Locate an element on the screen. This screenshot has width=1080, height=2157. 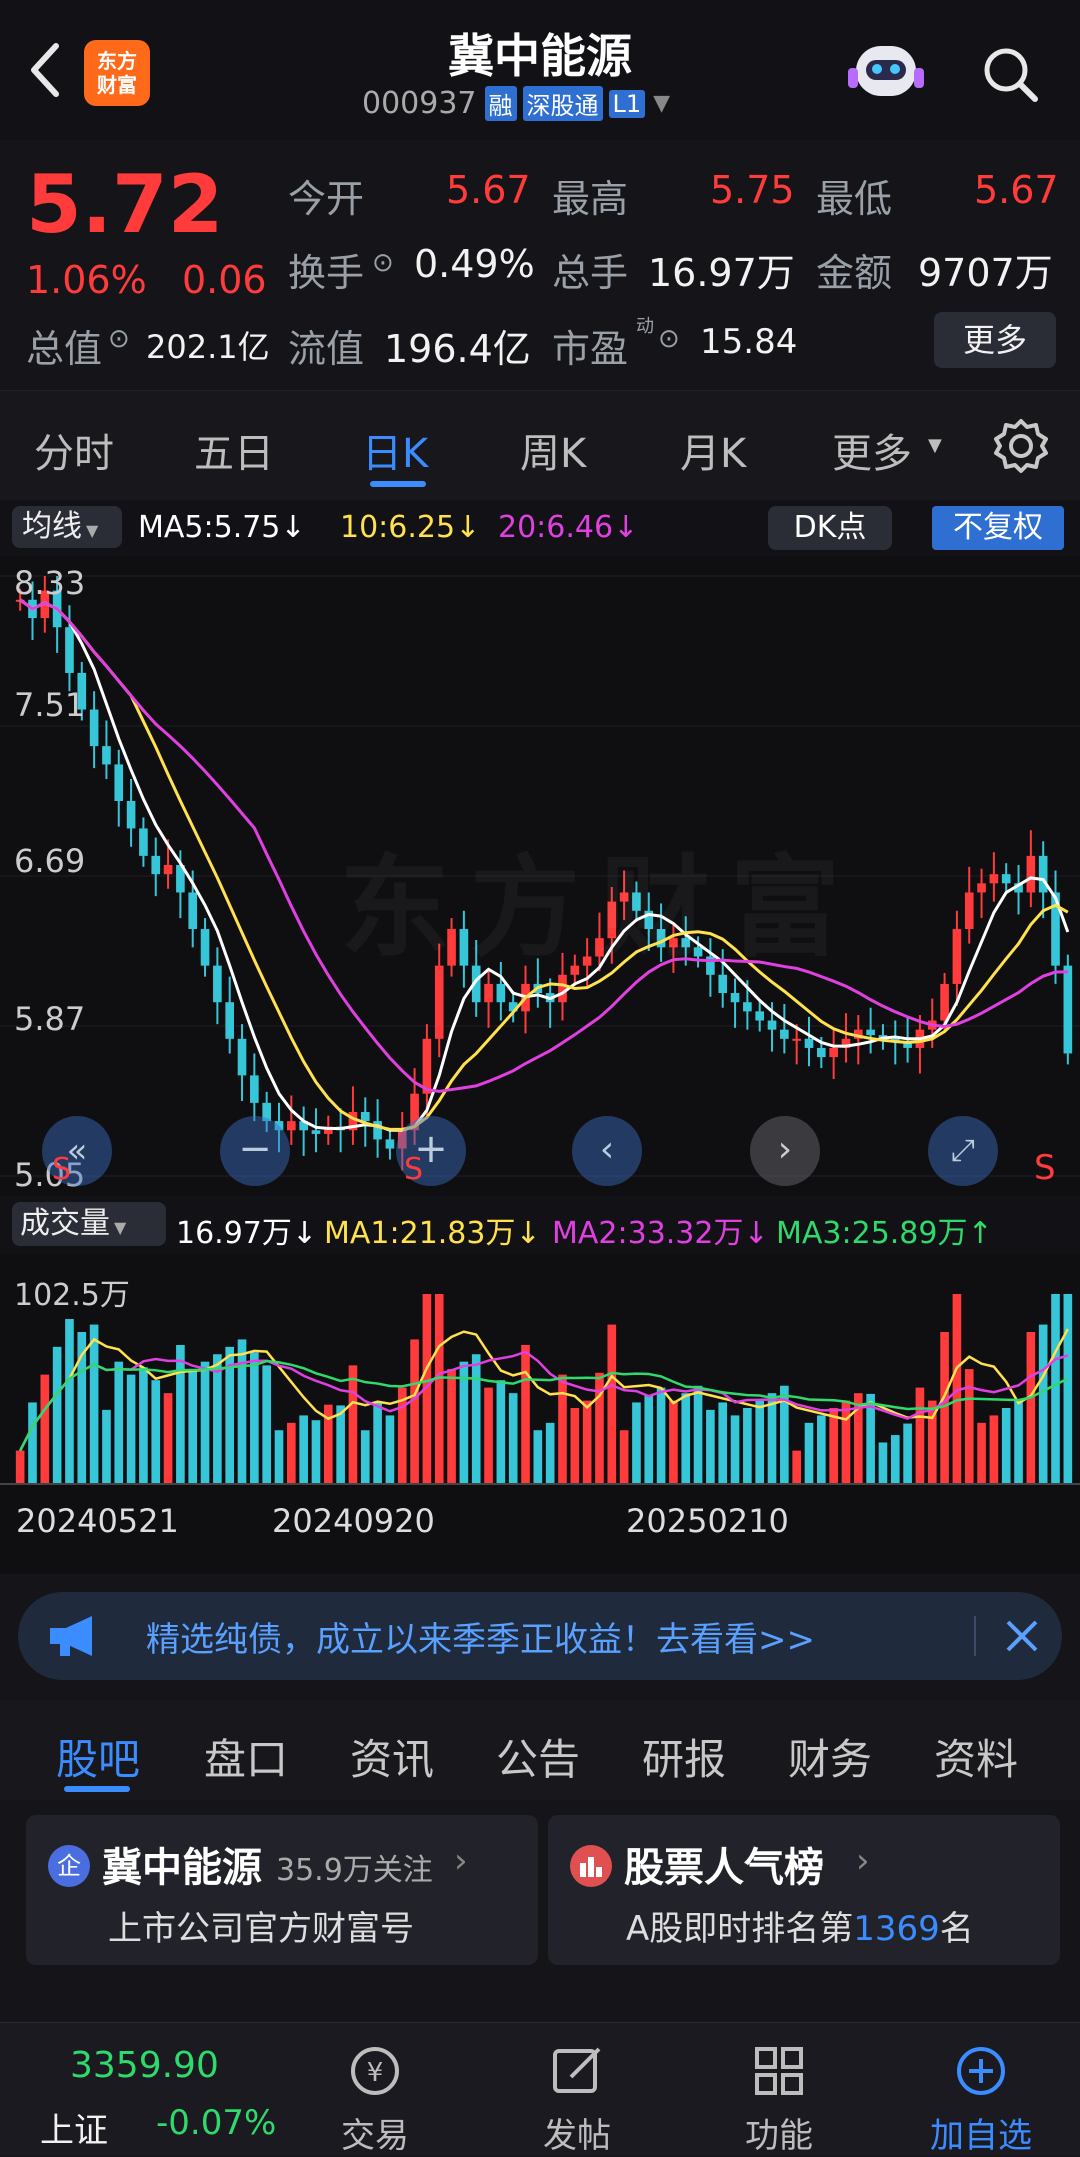
ma-selector: 均线 ▼ is located at coordinates (67, 527).